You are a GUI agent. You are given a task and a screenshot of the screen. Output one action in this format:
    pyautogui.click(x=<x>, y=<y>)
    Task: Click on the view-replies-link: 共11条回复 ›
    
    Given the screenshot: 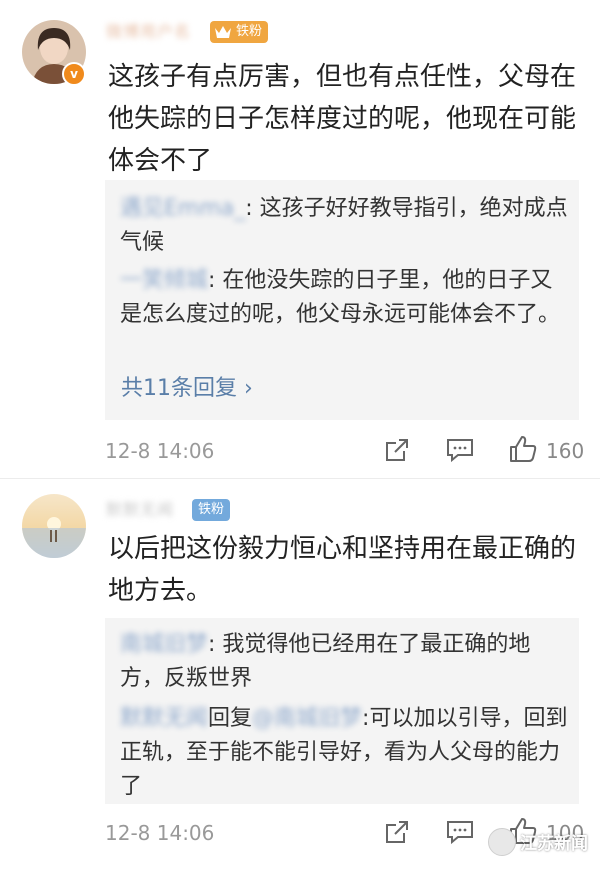 What is the action you would take?
    pyautogui.click(x=187, y=389)
    